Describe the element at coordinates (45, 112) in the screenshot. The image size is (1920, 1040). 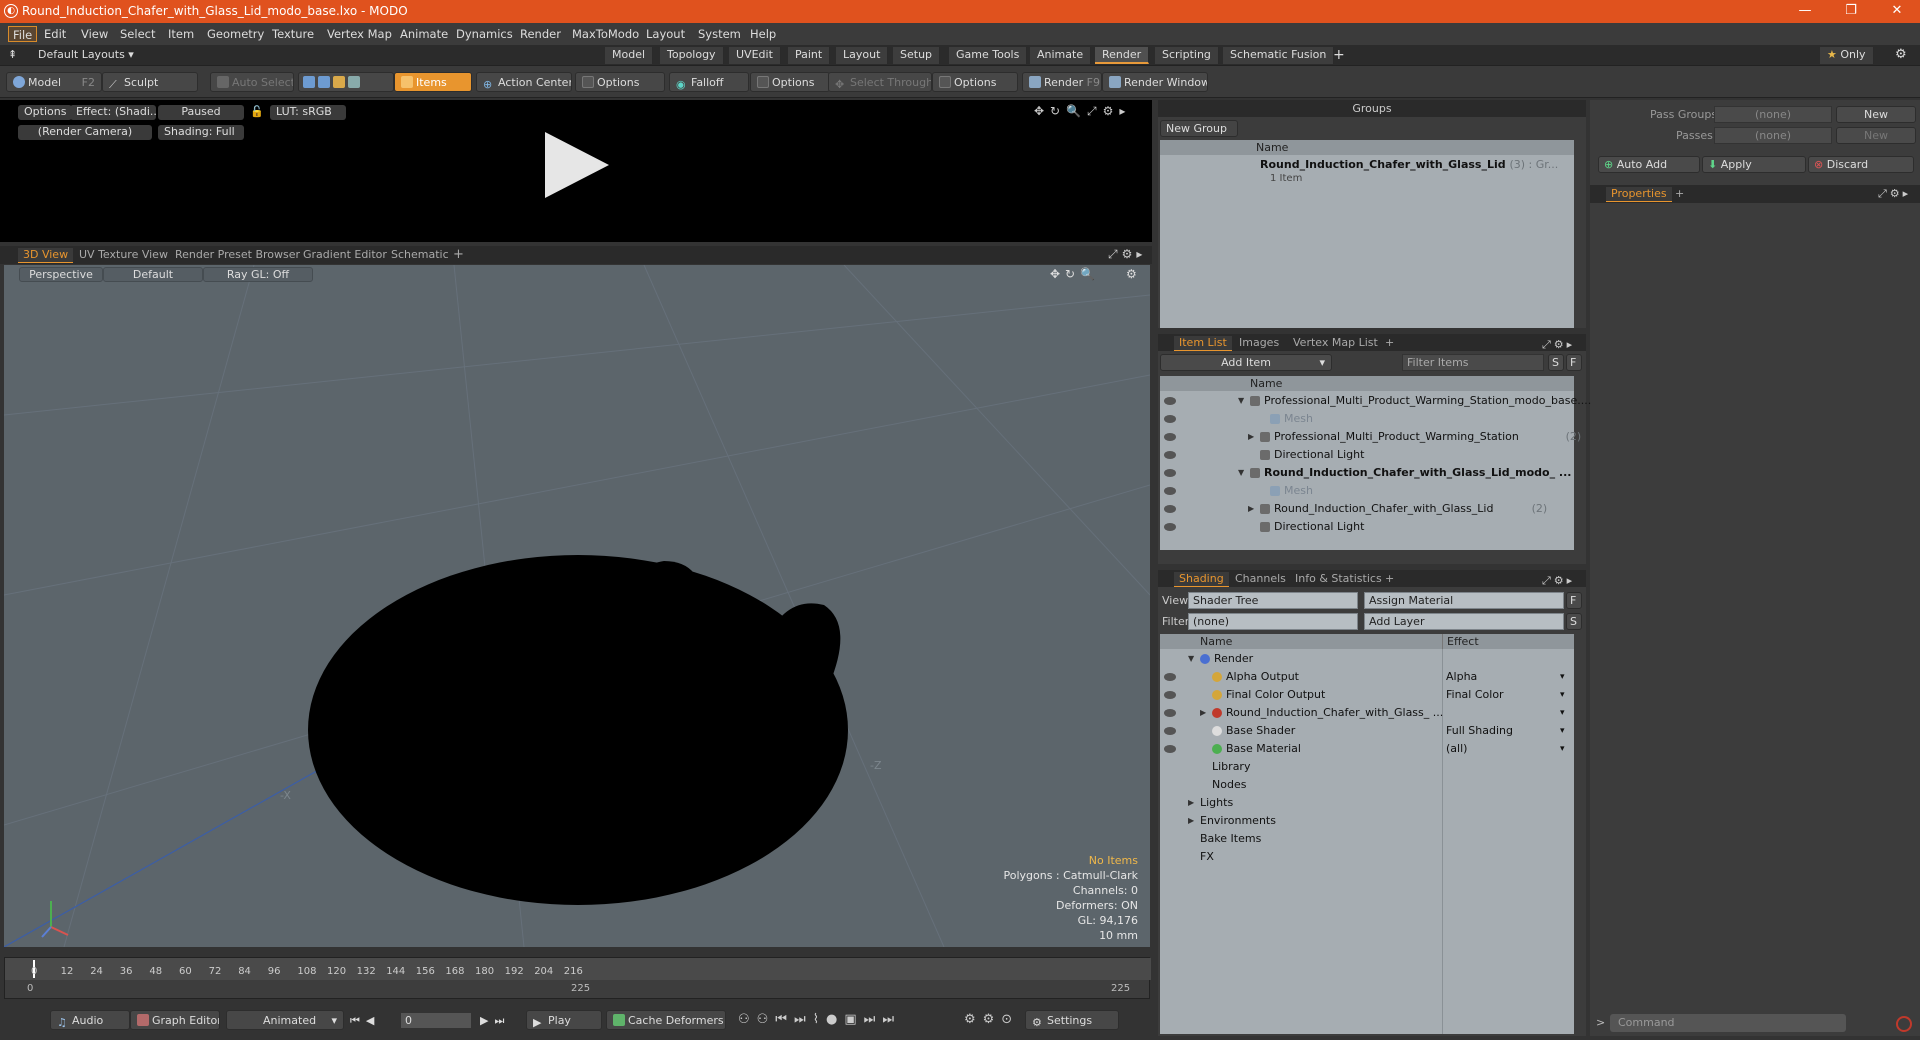
I see `preview-options-button: Options` at that location.